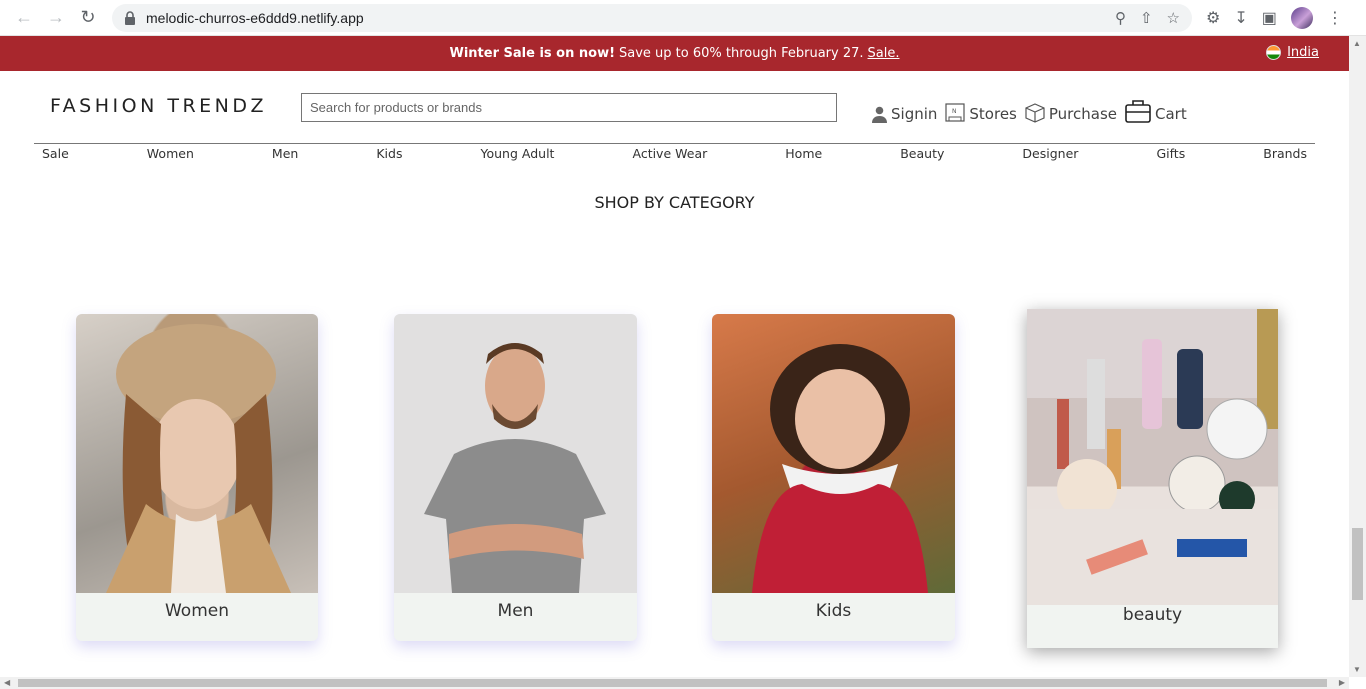 This screenshot has width=1366, height=689. Describe the element at coordinates (55, 153) in the screenshot. I see `nav-item-sale: Sale` at that location.